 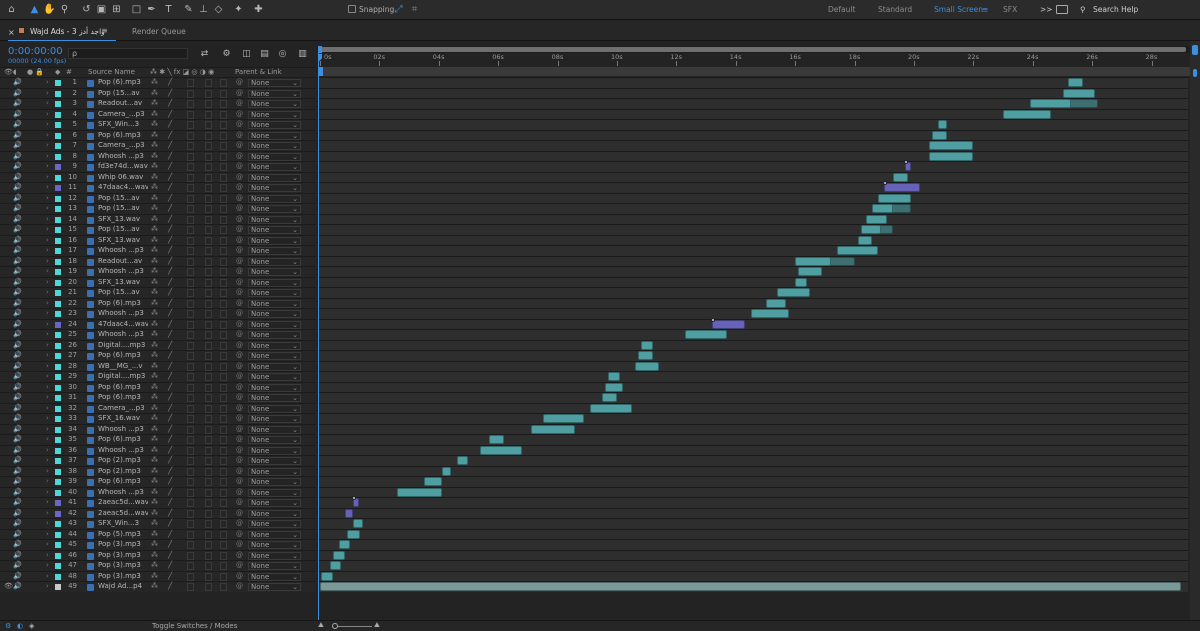 I want to click on snap-options-icon: ⤢, so click(x=398, y=9).